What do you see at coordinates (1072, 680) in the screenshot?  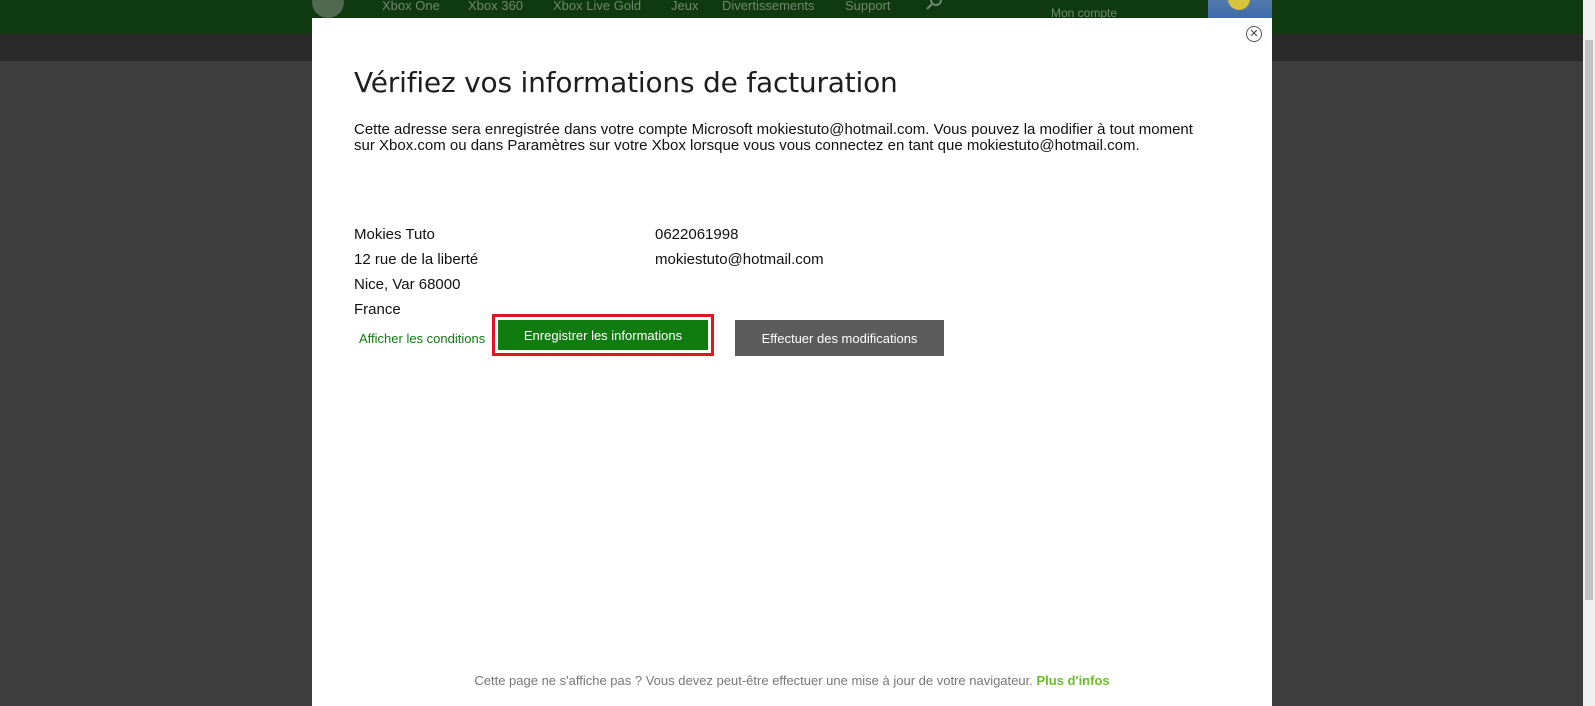 I see `more-info-link: Plus d'infos` at bounding box center [1072, 680].